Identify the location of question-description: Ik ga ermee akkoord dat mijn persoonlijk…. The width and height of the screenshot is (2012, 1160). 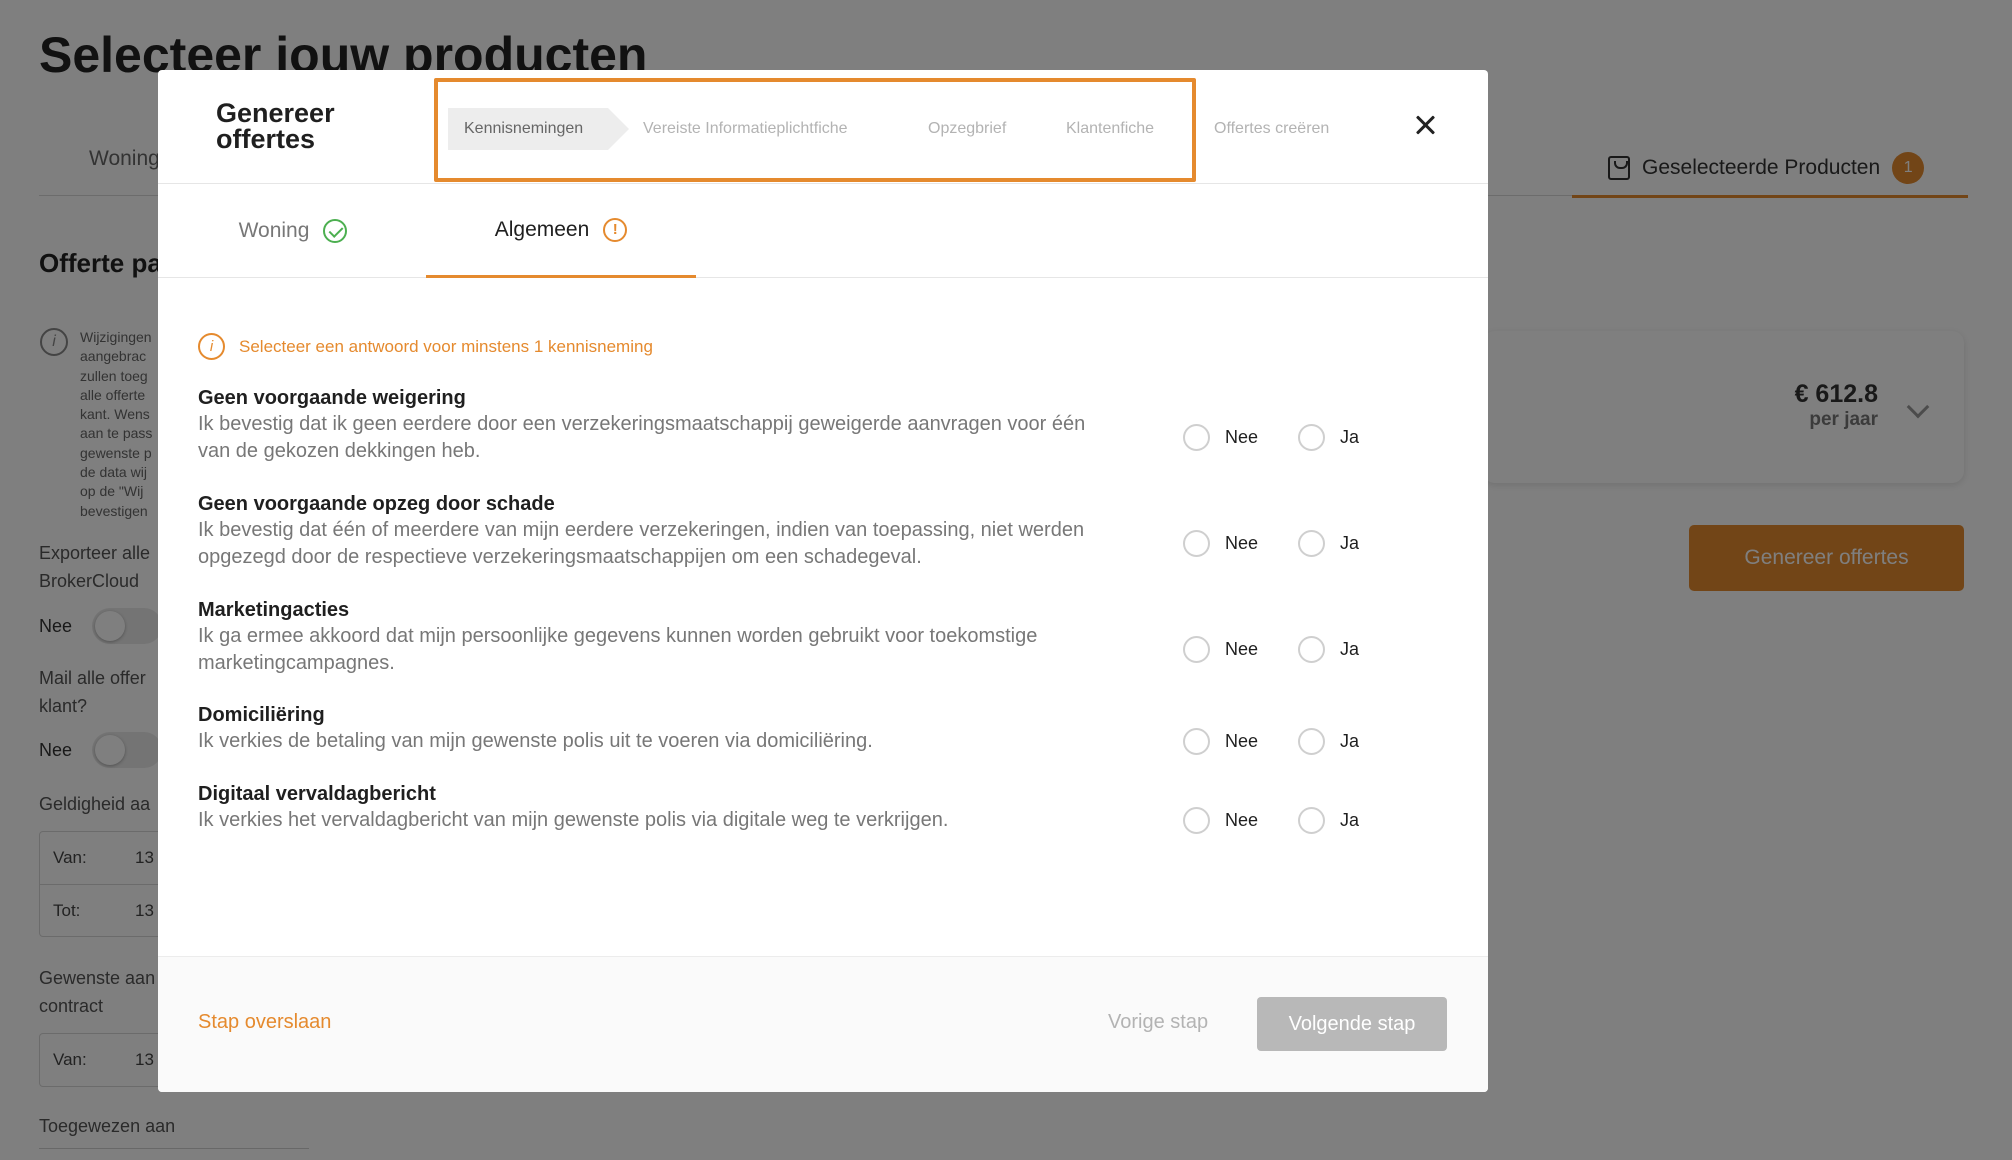
(618, 649).